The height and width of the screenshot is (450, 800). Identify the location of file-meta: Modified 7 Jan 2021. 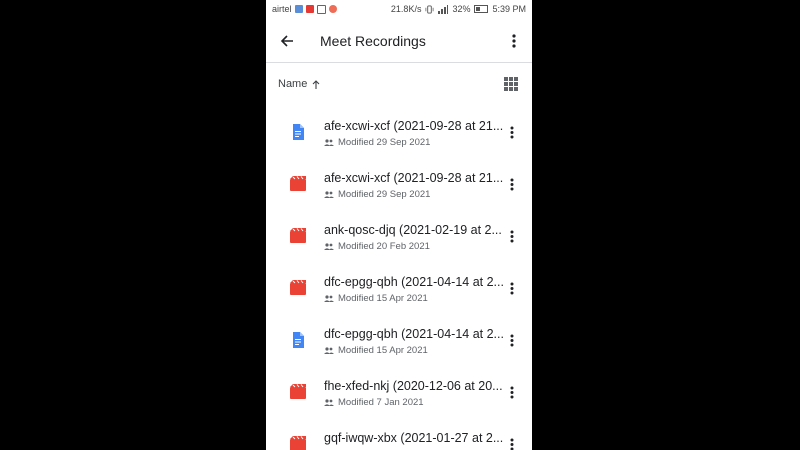
(374, 402).